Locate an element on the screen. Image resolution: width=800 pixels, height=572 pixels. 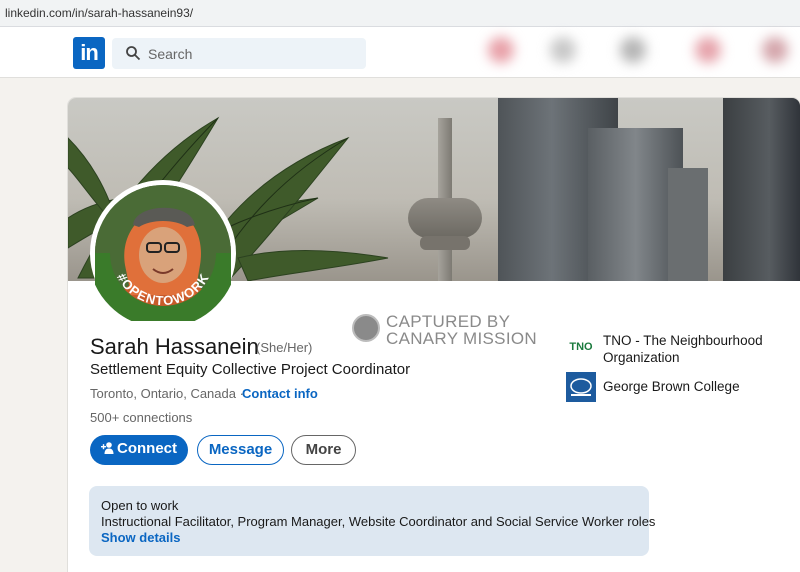
george-brown-logo-icon is located at coordinates (581, 387).